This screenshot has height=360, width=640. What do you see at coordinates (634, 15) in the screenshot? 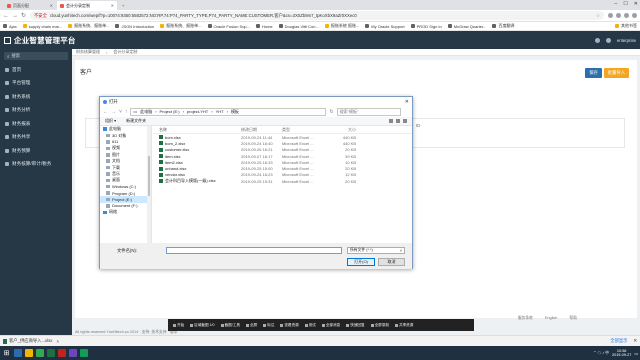
I see `menu-icon` at bounding box center [634, 15].